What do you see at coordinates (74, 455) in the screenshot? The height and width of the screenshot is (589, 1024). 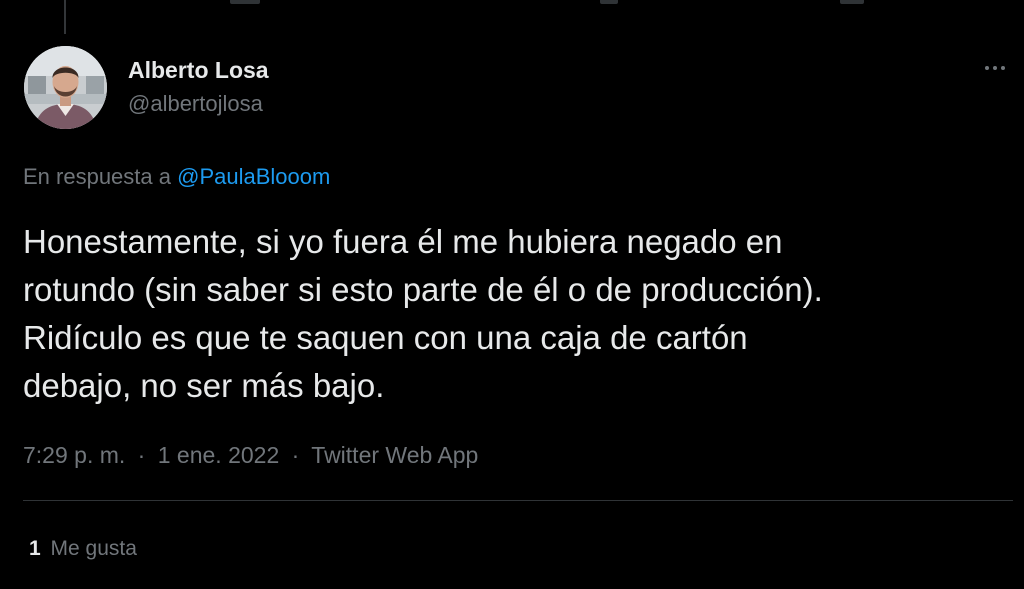 I see `tweet-time: 7:29 p. m.` at bounding box center [74, 455].